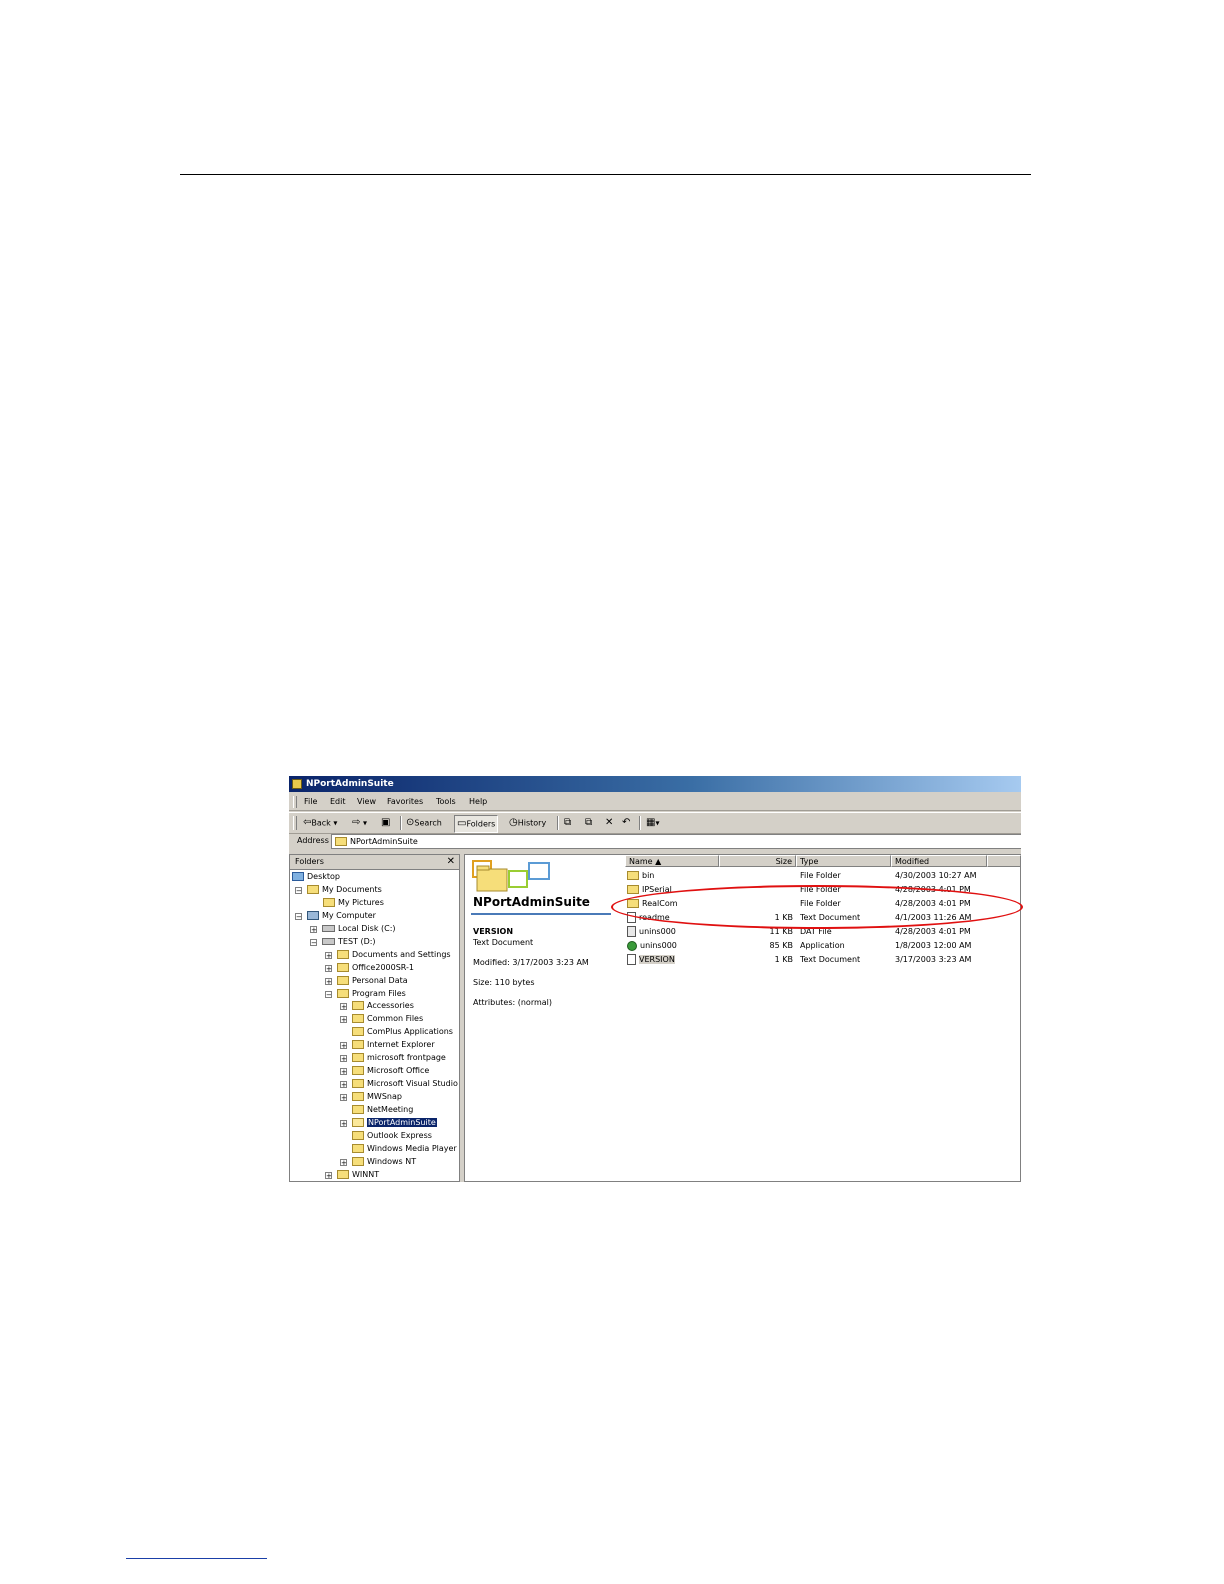 Image resolution: width=1224 pixels, height=1584 pixels. I want to click on tree-label: microsoft frontpage, so click(406, 1057).